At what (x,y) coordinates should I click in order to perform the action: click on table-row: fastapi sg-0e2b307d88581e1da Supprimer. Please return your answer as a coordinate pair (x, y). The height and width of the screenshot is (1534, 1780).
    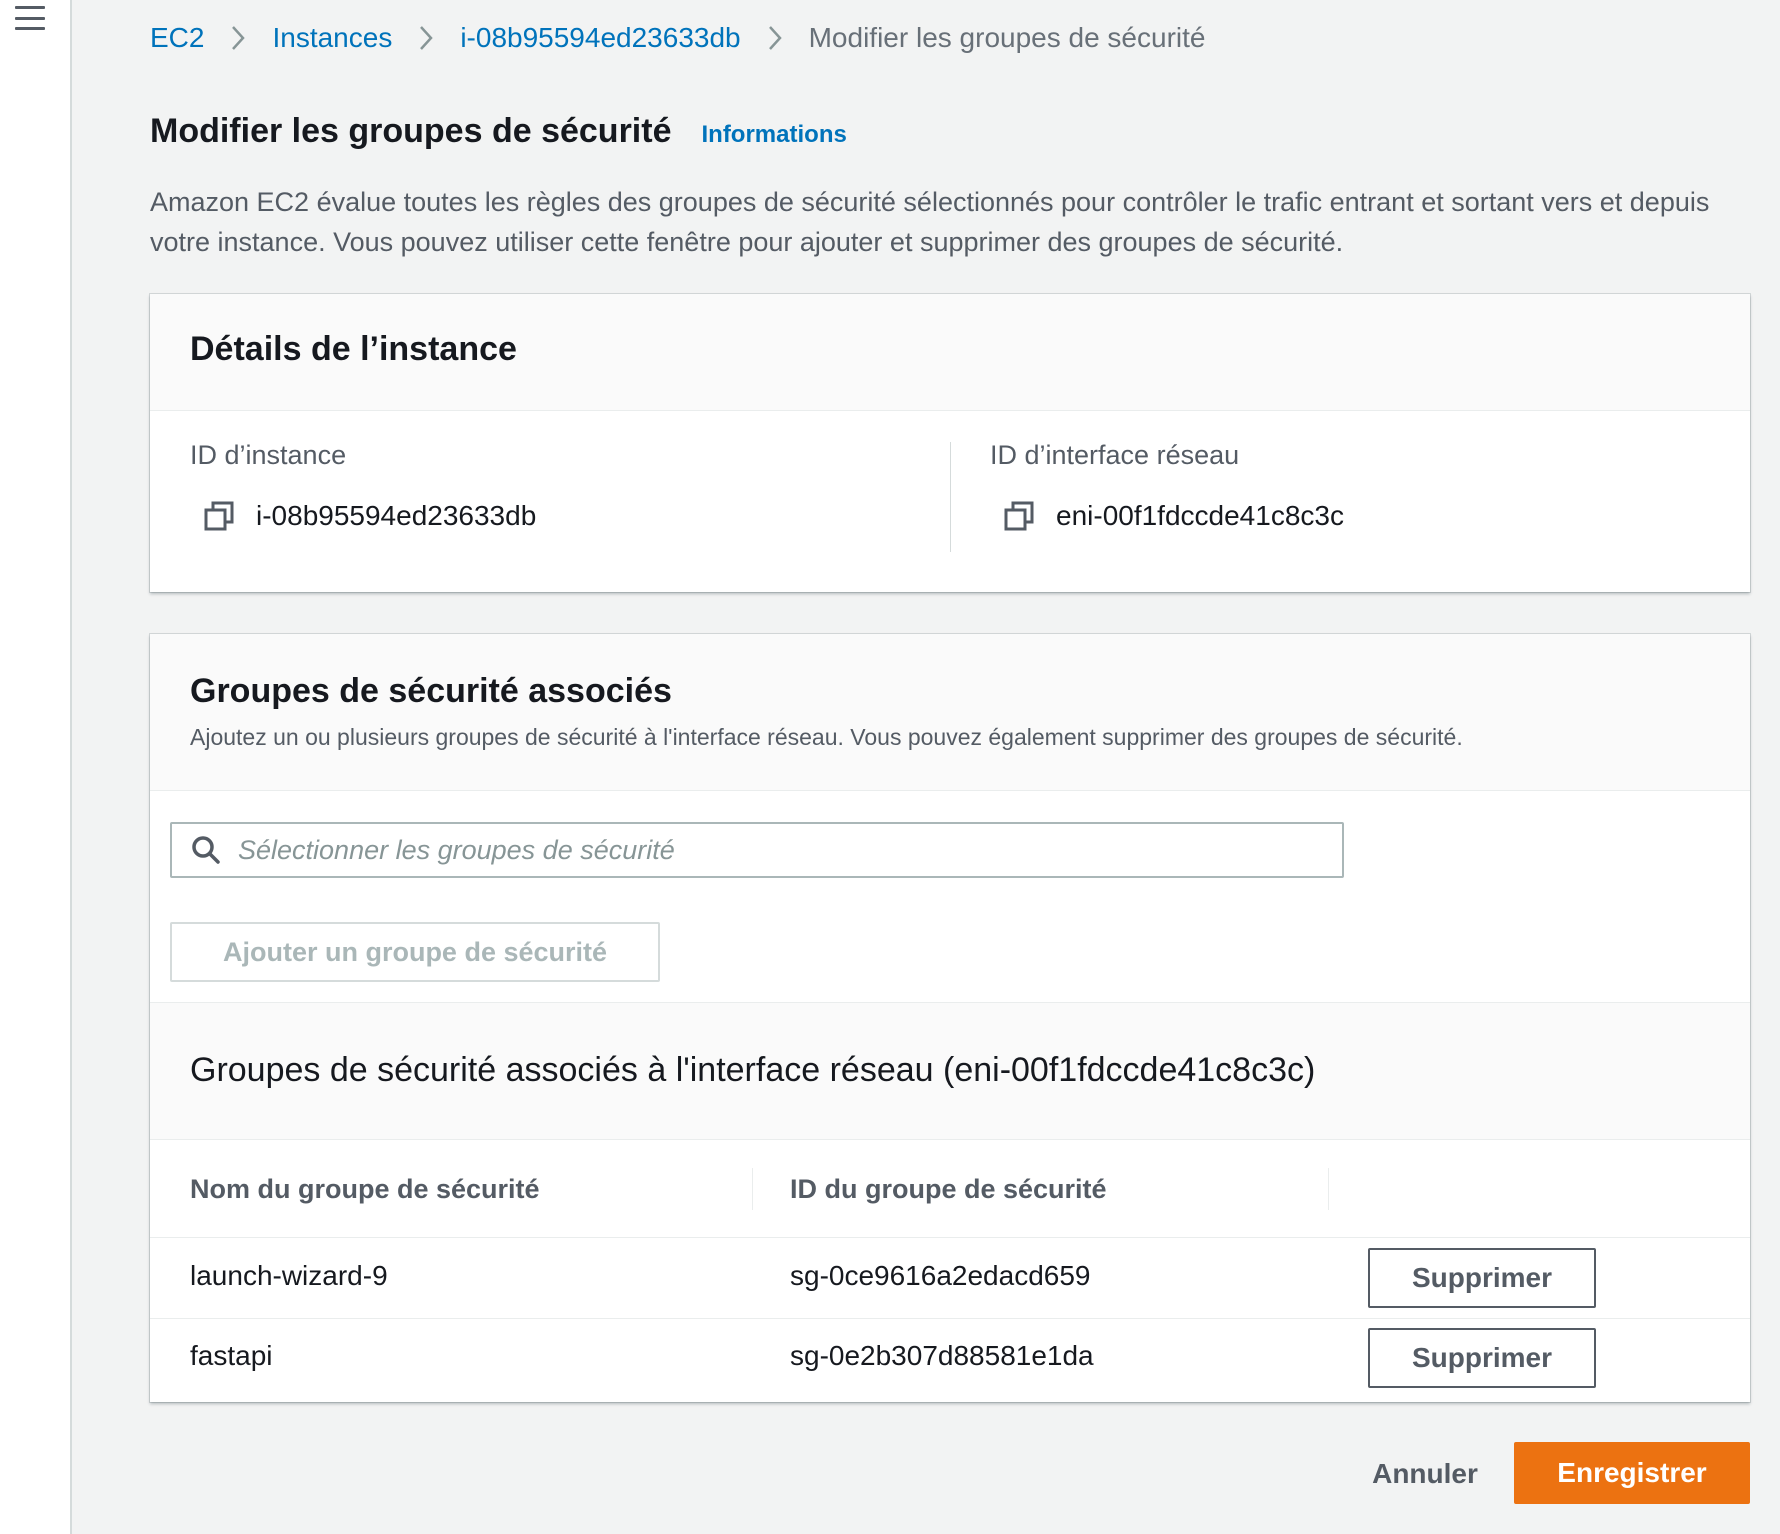
    Looking at the image, I should click on (950, 1358).